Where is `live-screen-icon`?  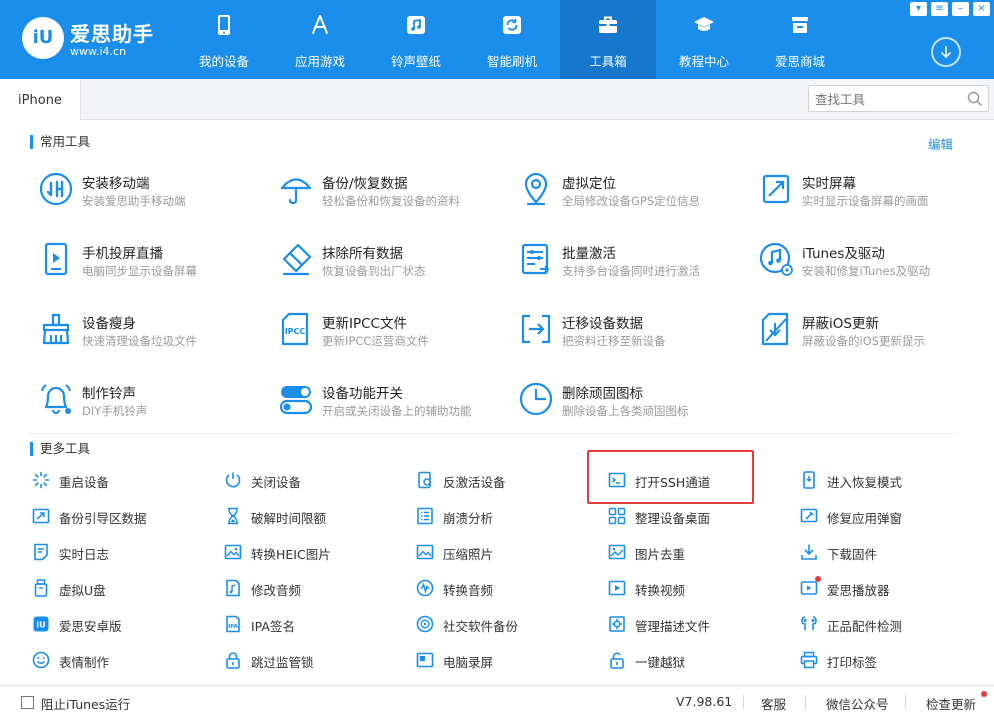
live-screen-icon is located at coordinates (776, 189).